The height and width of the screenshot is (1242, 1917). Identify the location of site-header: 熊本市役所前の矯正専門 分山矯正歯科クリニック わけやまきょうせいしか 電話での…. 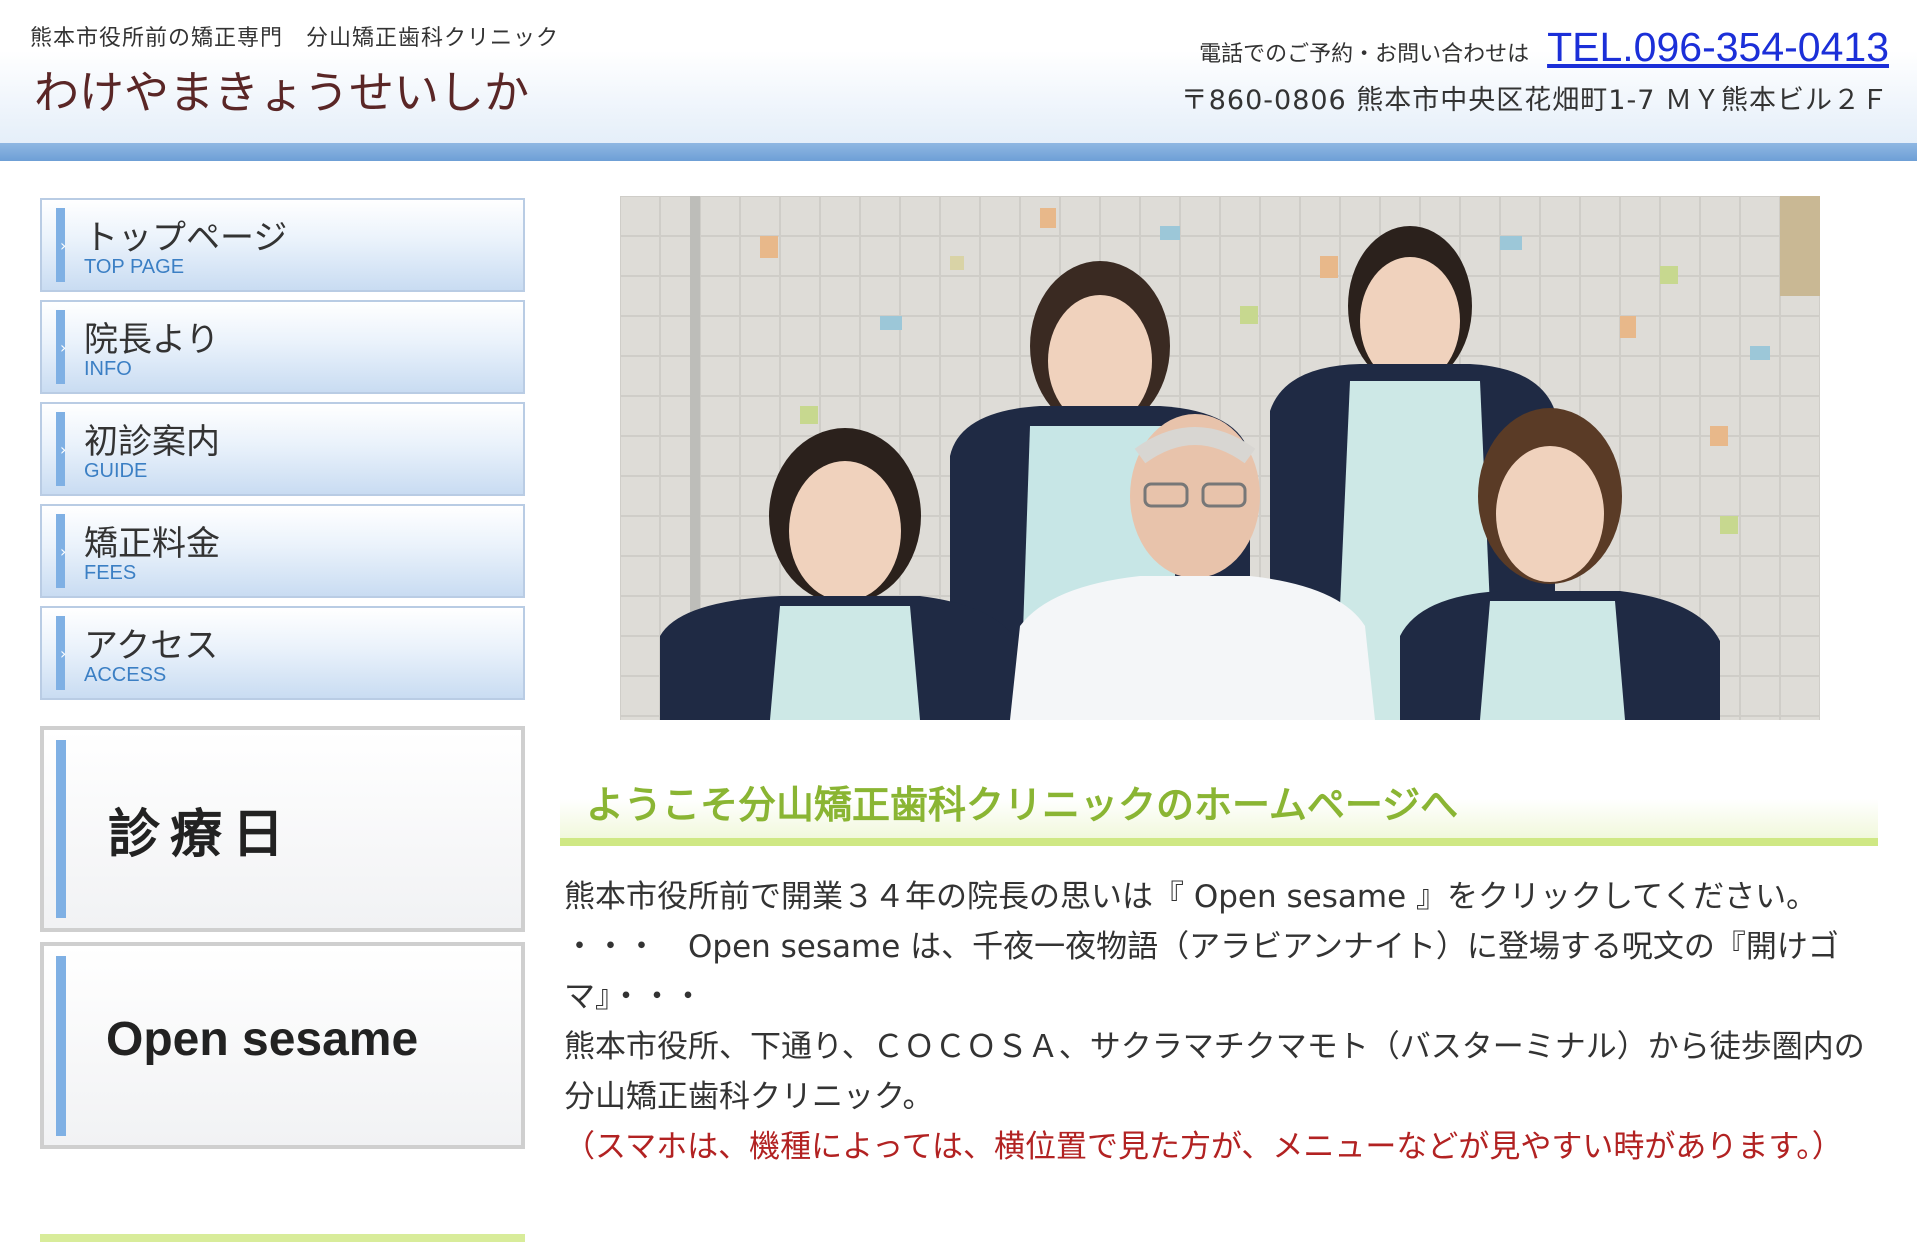
(958, 72).